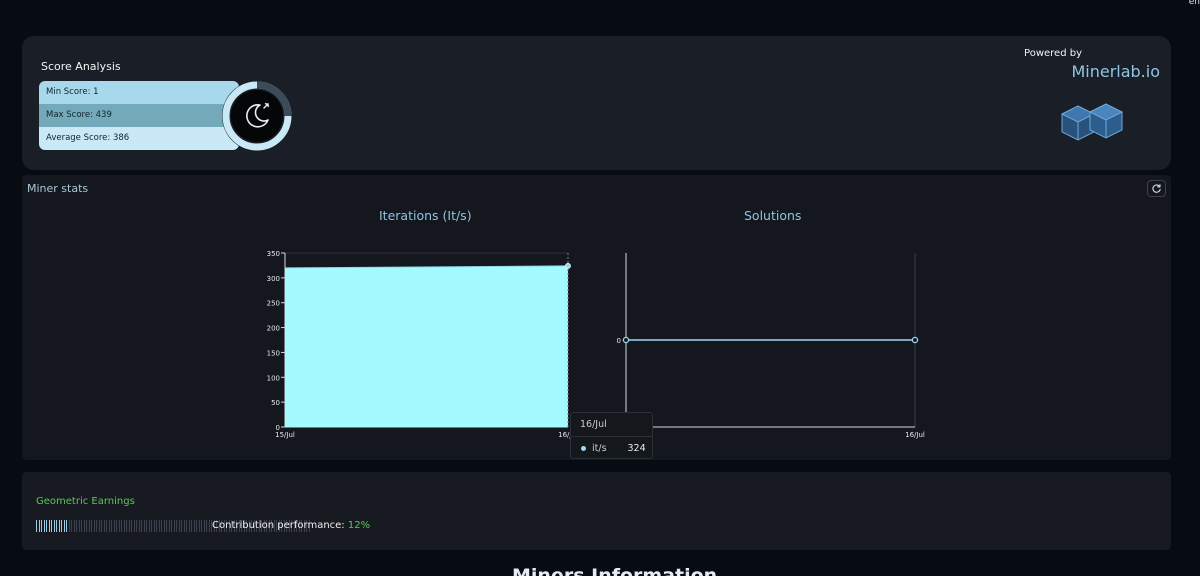 Image resolution: width=1200 pixels, height=576 pixels. I want to click on tooltip-value: 324, so click(636, 448).